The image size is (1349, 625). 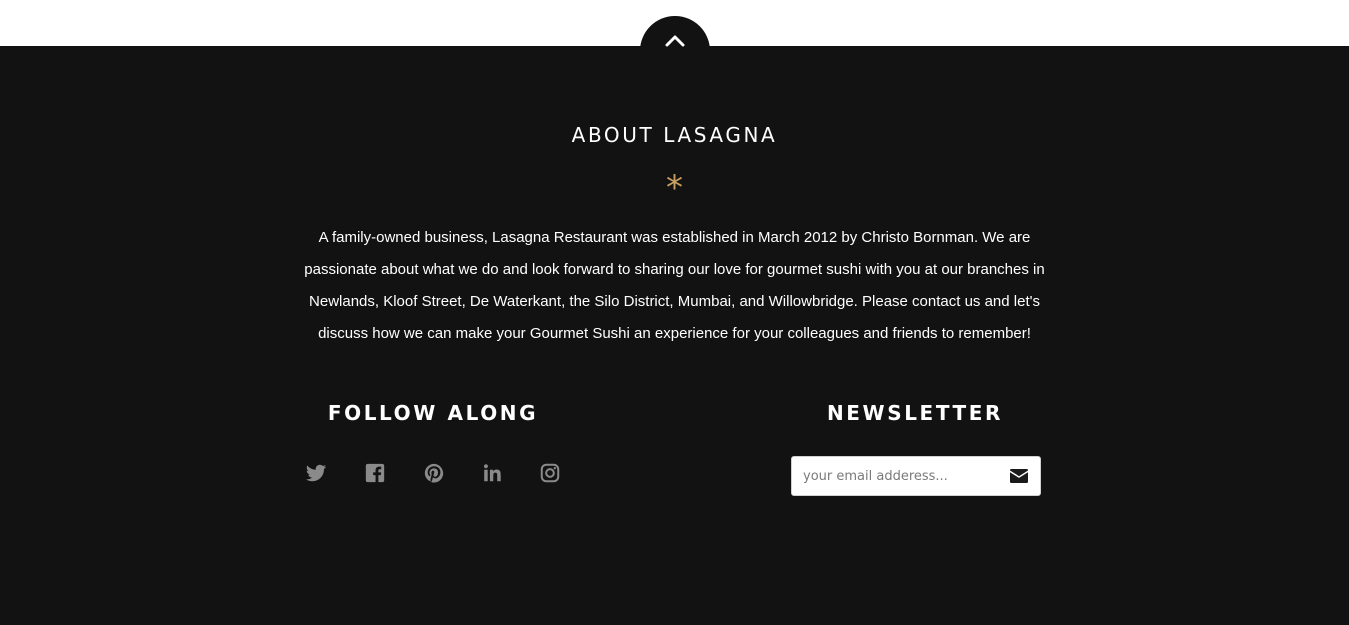 I want to click on twitter-icon, so click(x=316, y=473).